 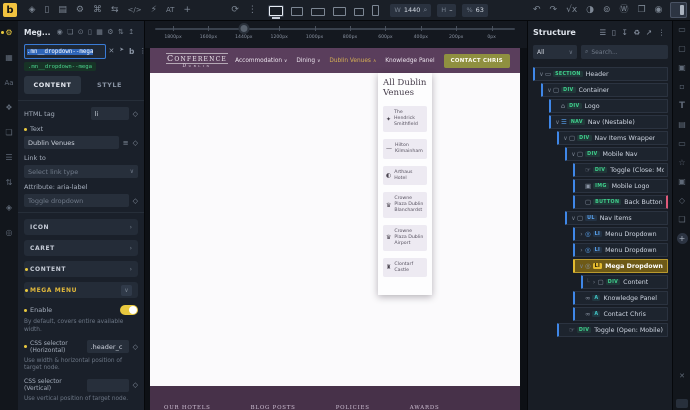 What do you see at coordinates (409, 61) in the screenshot?
I see `nav-item-knowledge-panel: Knowledge Panel` at bounding box center [409, 61].